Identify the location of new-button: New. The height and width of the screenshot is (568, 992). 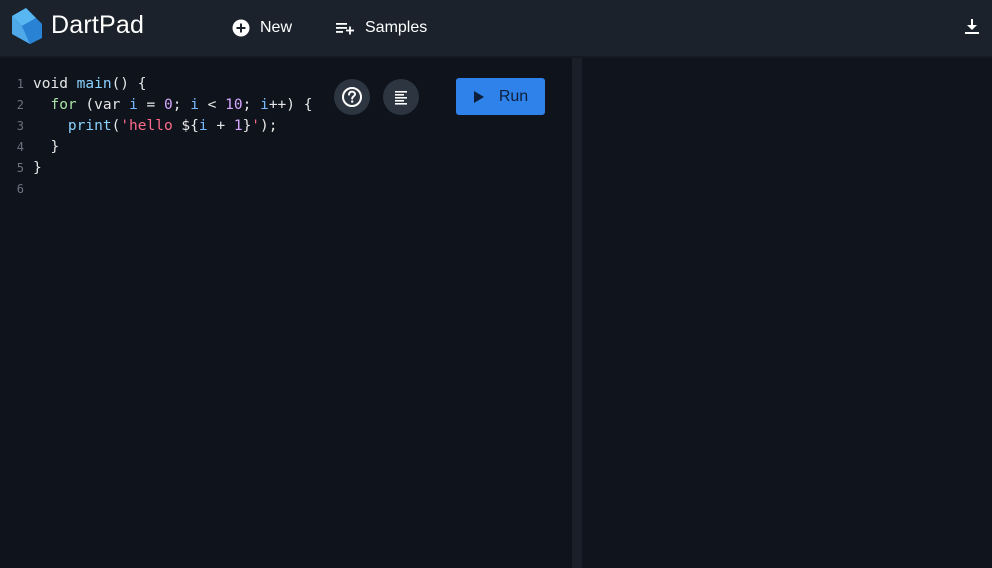
(262, 28).